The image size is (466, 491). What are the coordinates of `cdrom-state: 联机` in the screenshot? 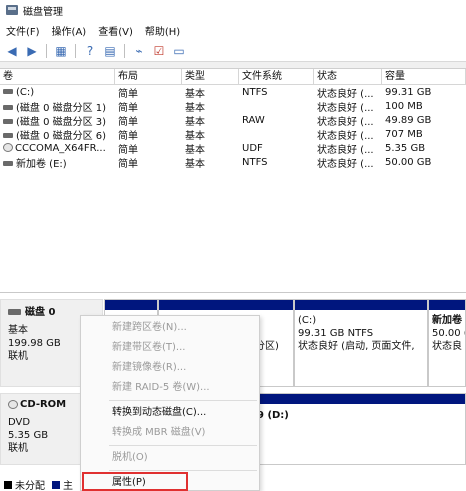 It's located at (18, 448).